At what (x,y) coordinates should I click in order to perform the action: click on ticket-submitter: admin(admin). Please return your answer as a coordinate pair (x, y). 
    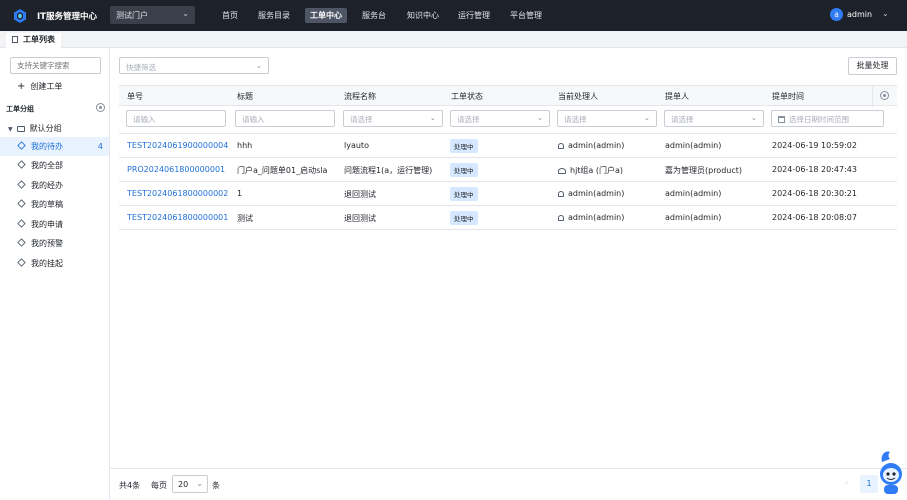
    Looking at the image, I should click on (693, 217).